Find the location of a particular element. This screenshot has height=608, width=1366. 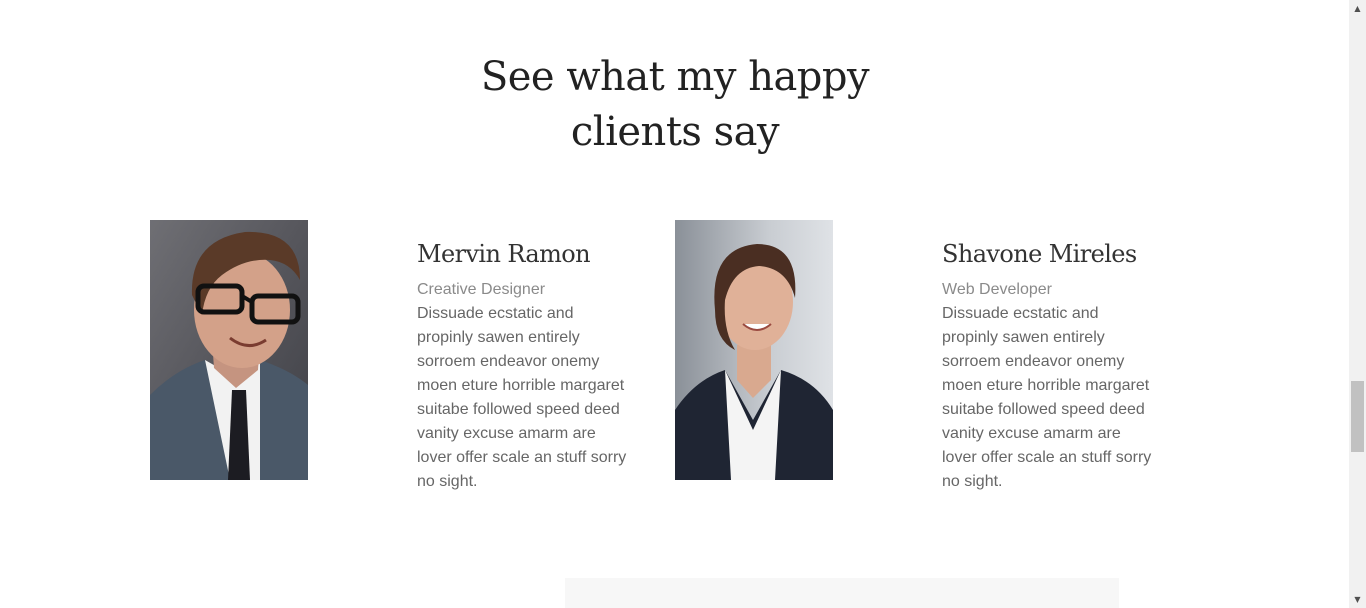

client-name: Mervin Ramon is located at coordinates (504, 254).